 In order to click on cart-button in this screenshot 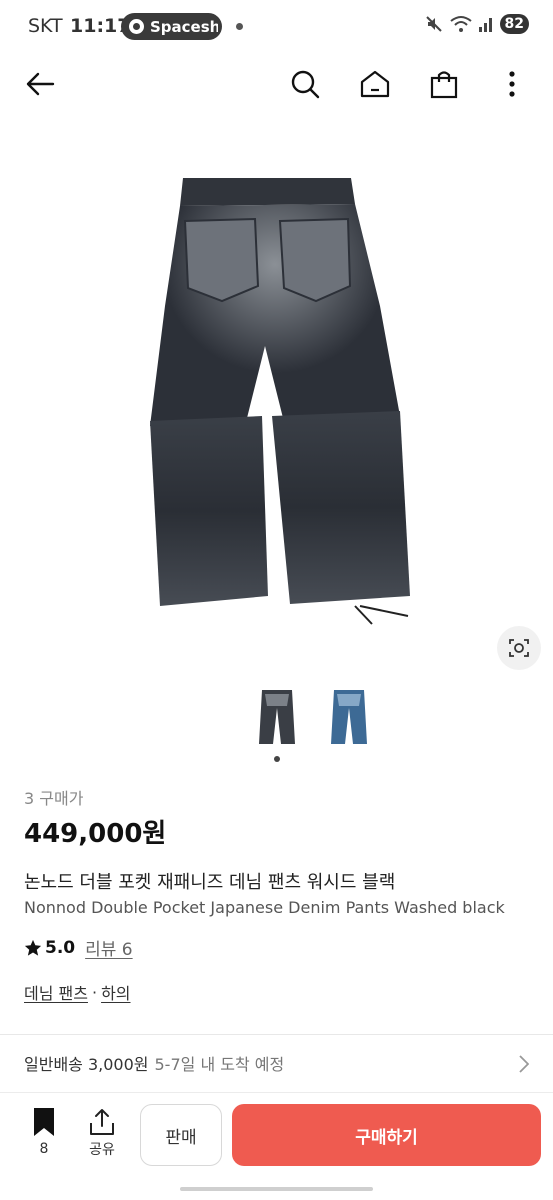, I will do `click(444, 84)`.